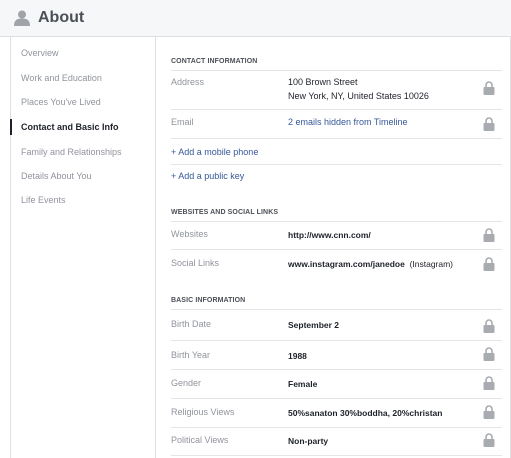 The width and height of the screenshot is (511, 458). I want to click on political-views-value: Non-party, so click(308, 441).